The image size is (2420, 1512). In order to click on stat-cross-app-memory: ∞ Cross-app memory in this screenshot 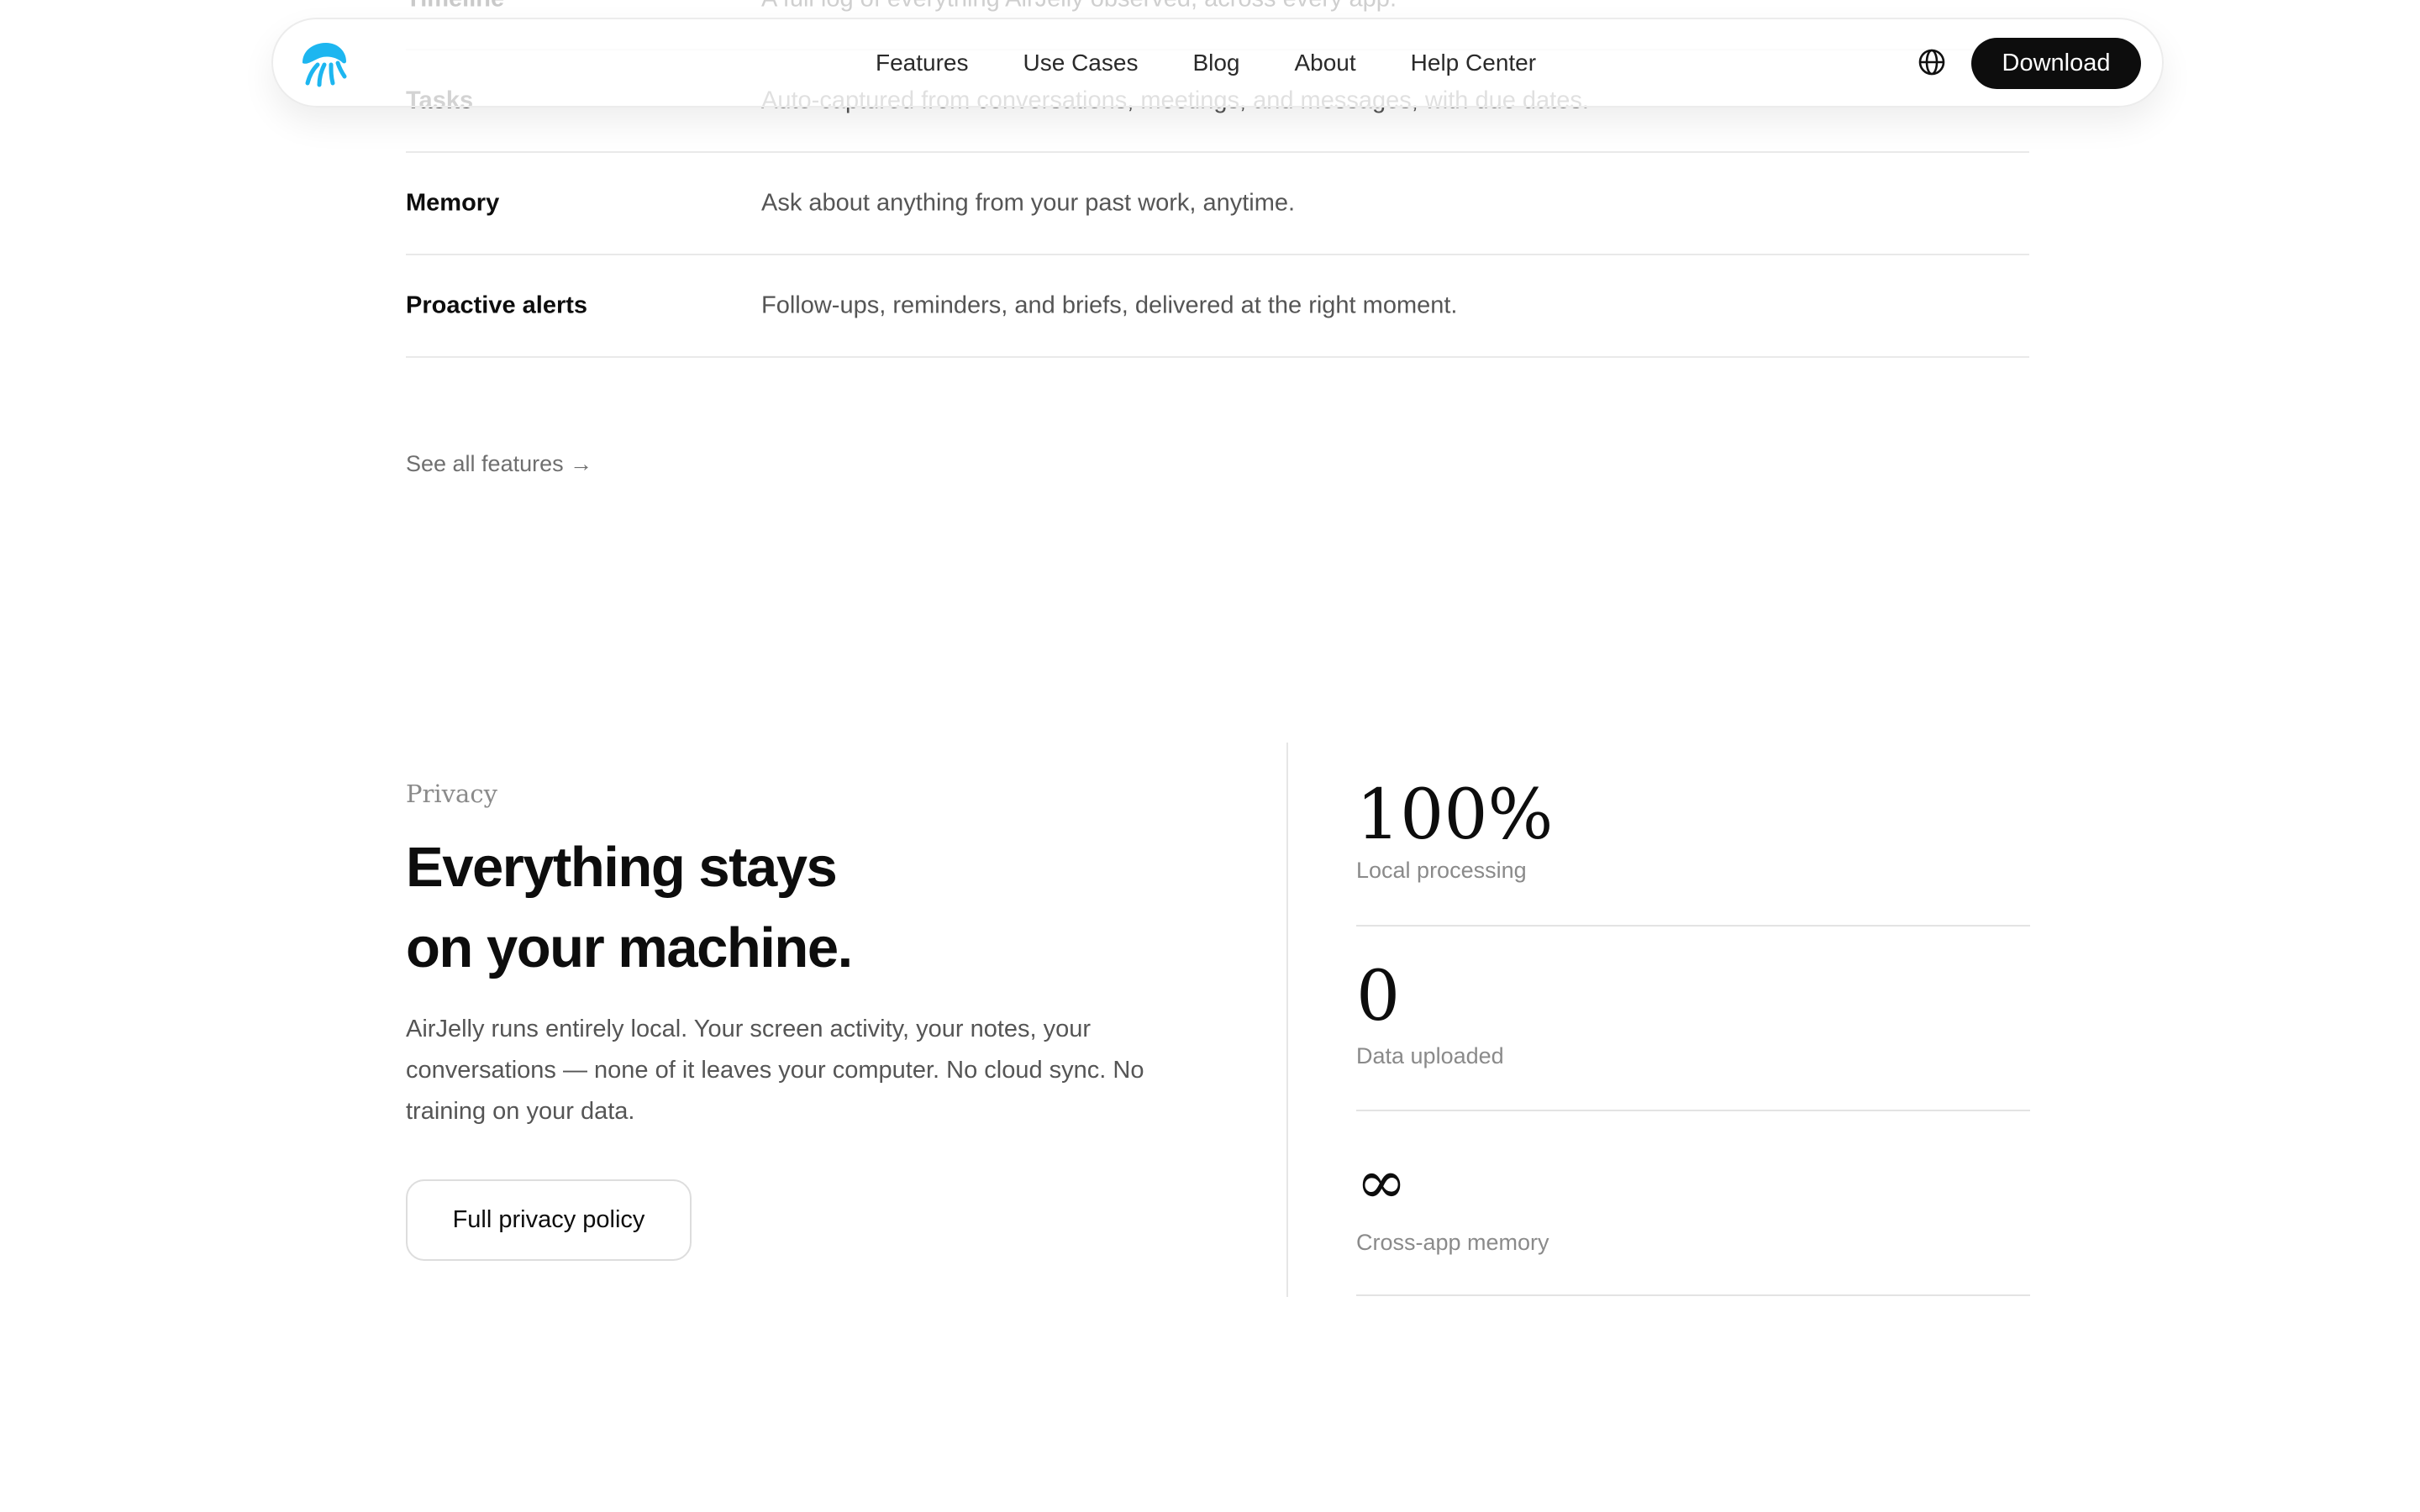, I will do `click(1693, 1203)`.